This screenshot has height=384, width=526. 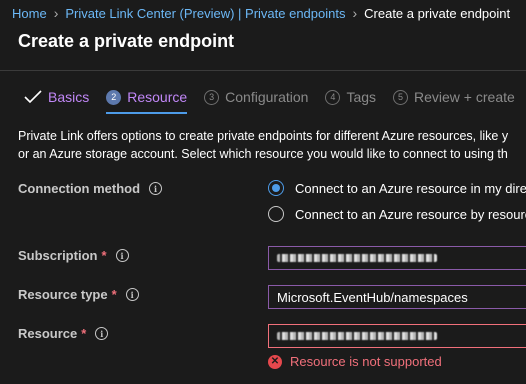 What do you see at coordinates (212, 97) in the screenshot?
I see `step-number-icon: 3` at bounding box center [212, 97].